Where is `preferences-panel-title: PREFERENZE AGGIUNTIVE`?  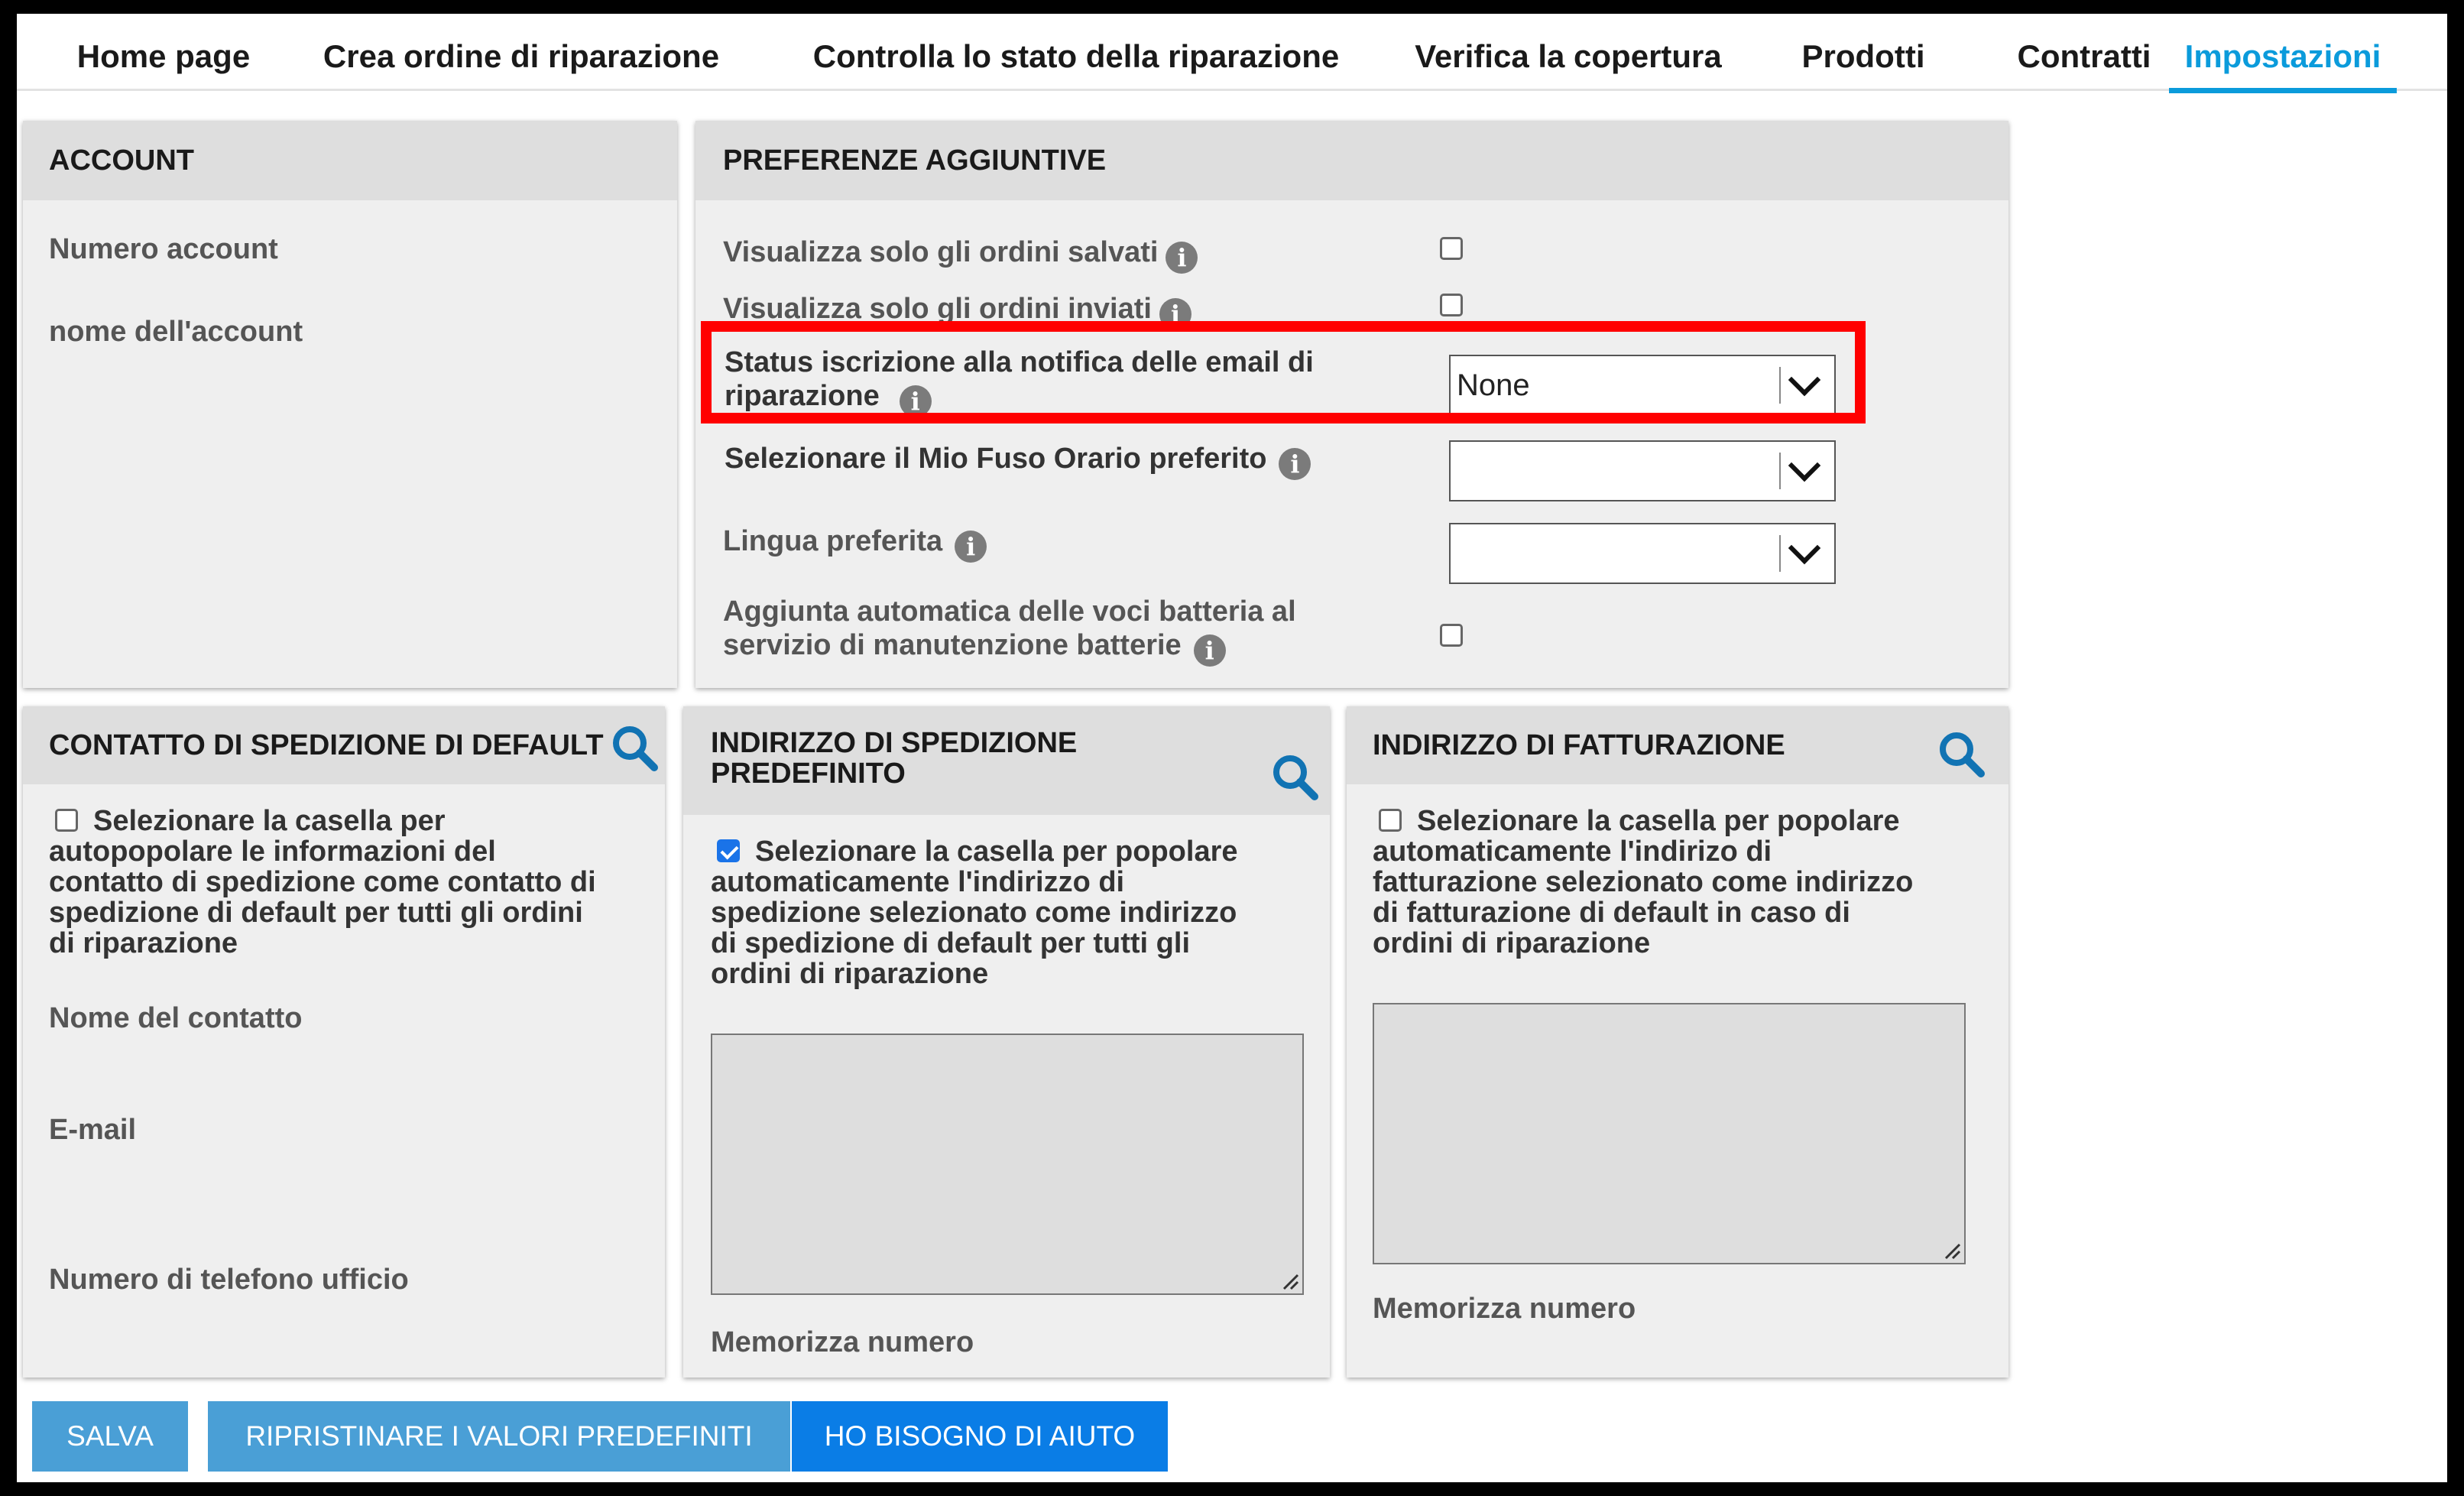
preferences-panel-title: PREFERENZE AGGIUNTIVE is located at coordinates (1351, 160).